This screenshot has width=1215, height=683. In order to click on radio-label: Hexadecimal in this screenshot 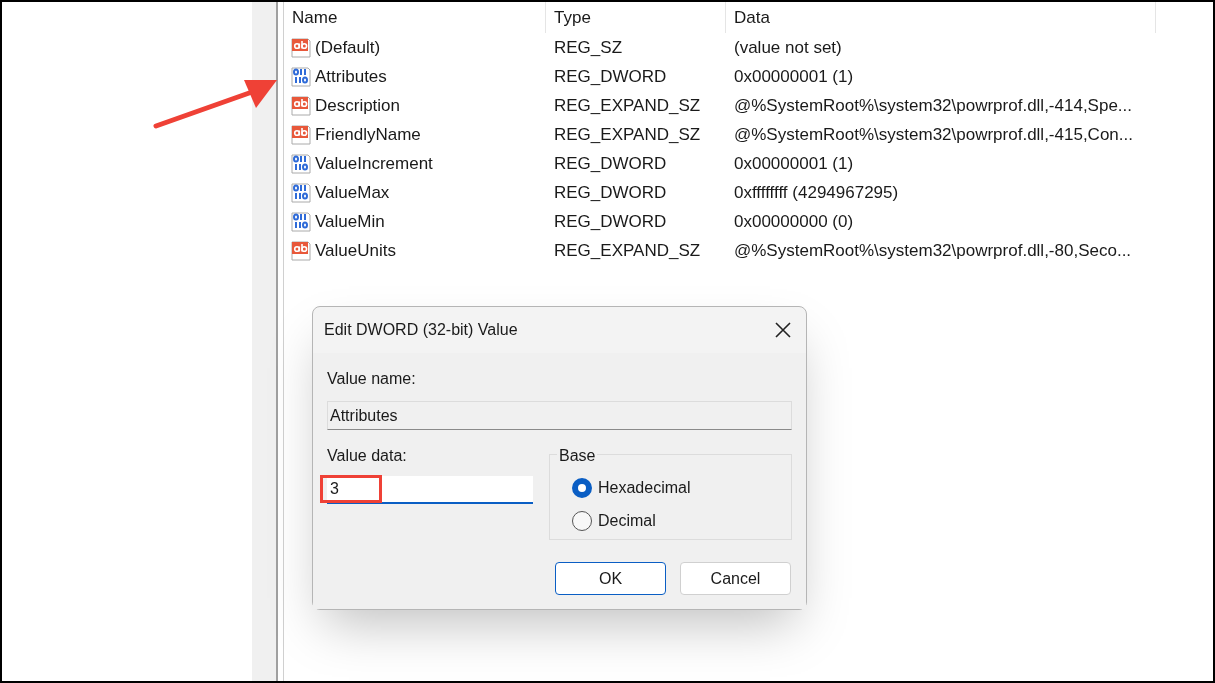, I will do `click(644, 487)`.